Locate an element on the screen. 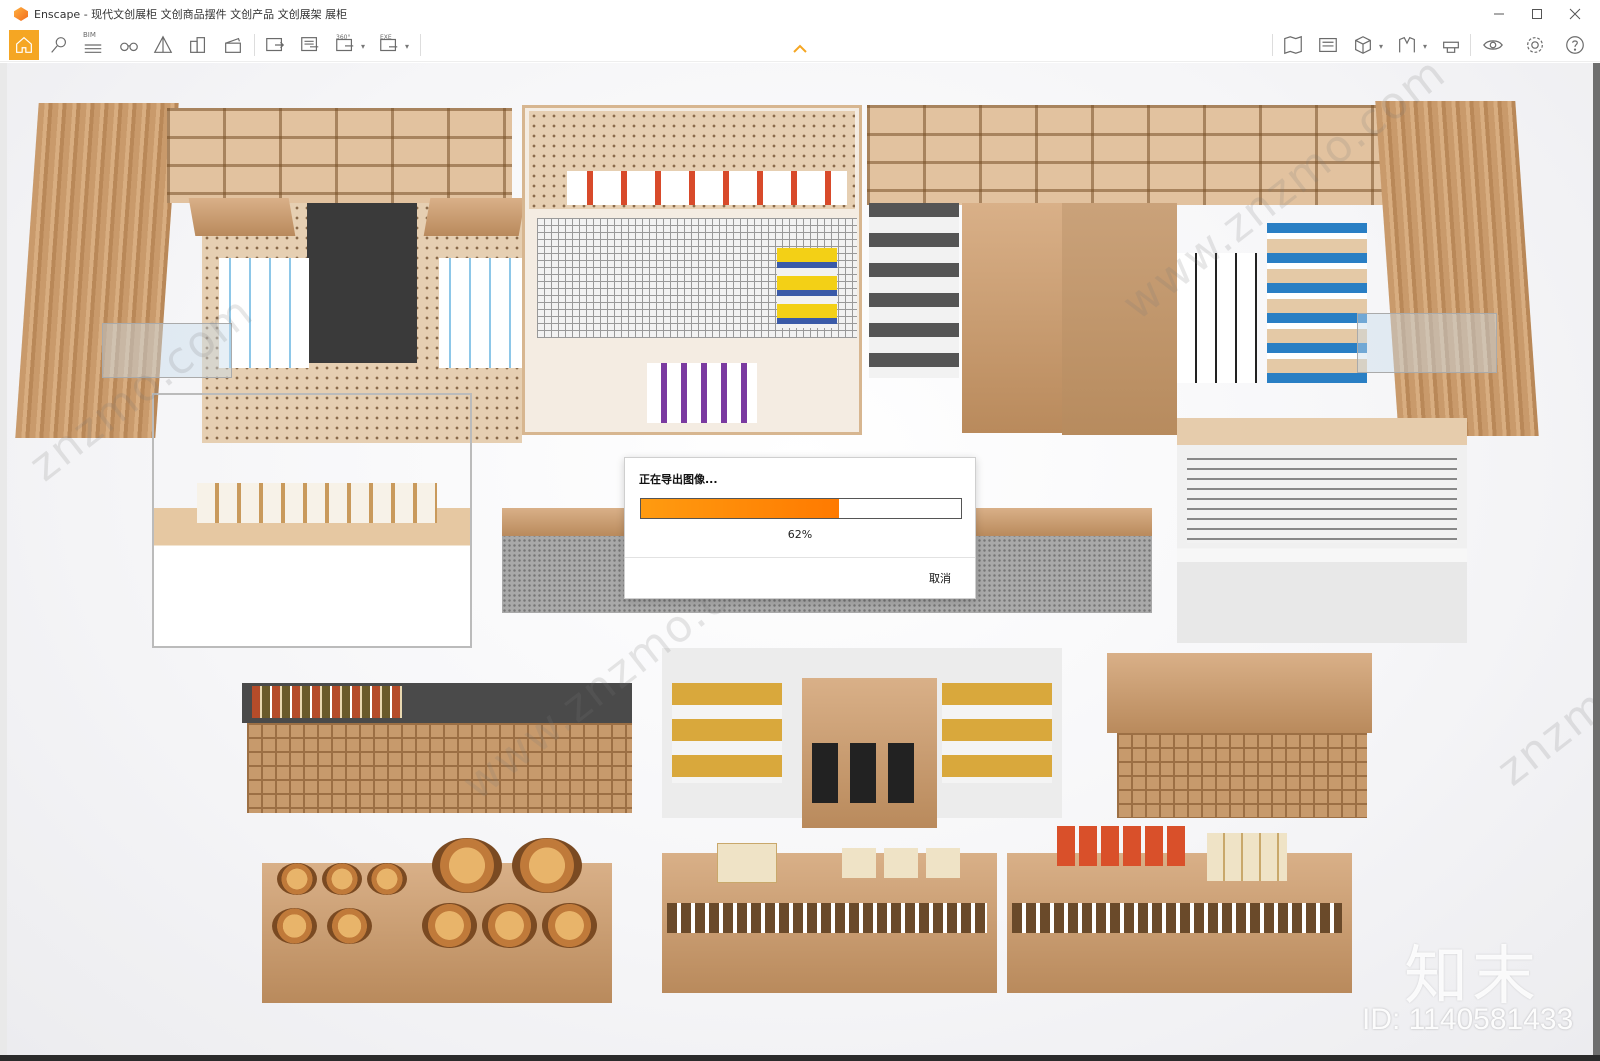  render-image-button is located at coordinates (275, 45).